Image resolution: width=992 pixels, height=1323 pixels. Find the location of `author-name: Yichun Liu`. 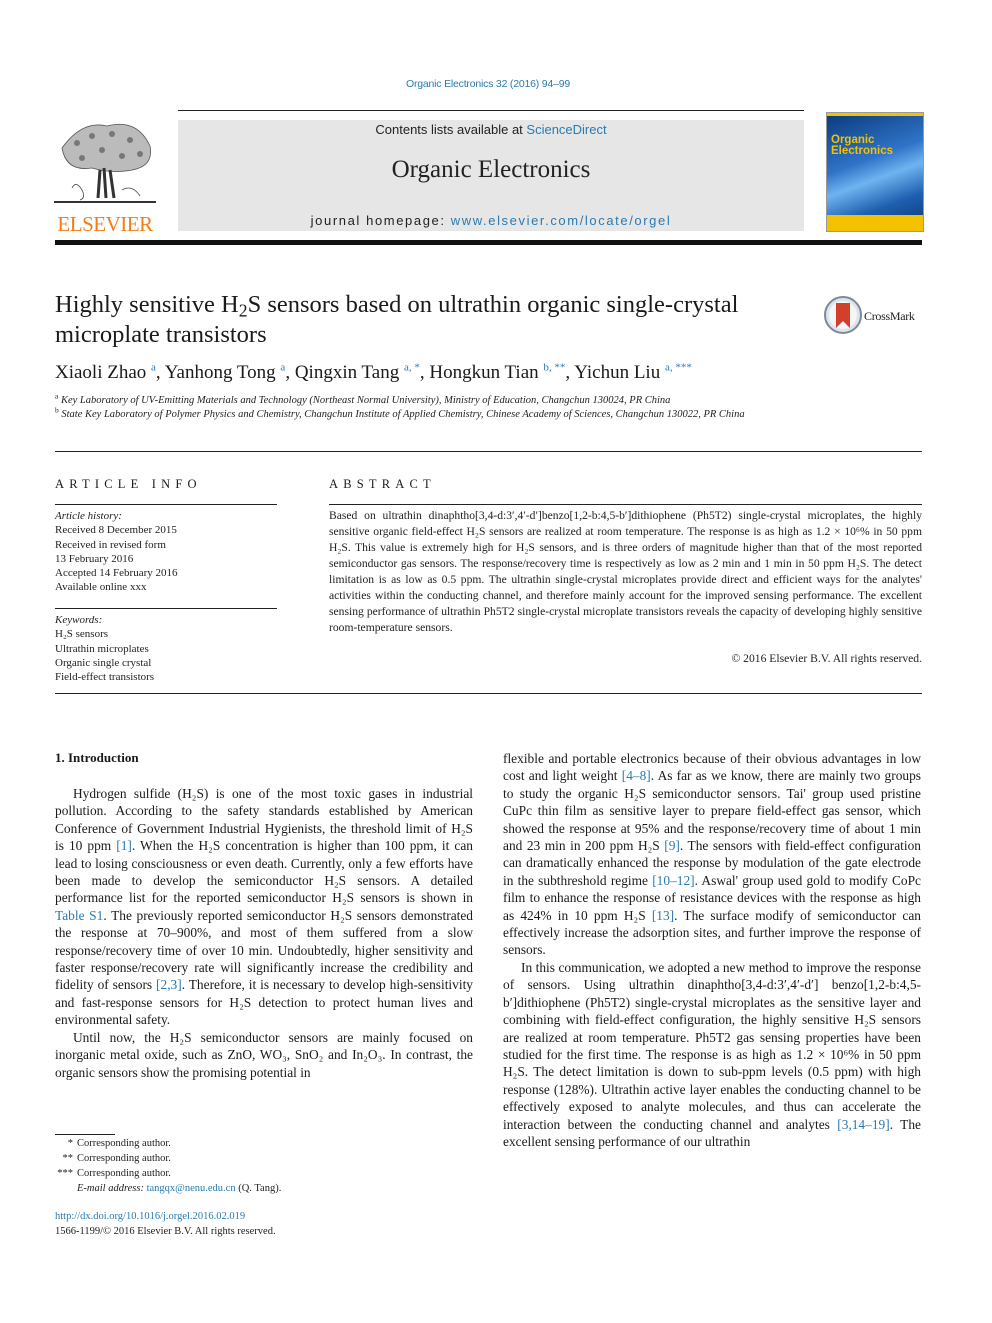

author-name: Yichun Liu is located at coordinates (619, 372).